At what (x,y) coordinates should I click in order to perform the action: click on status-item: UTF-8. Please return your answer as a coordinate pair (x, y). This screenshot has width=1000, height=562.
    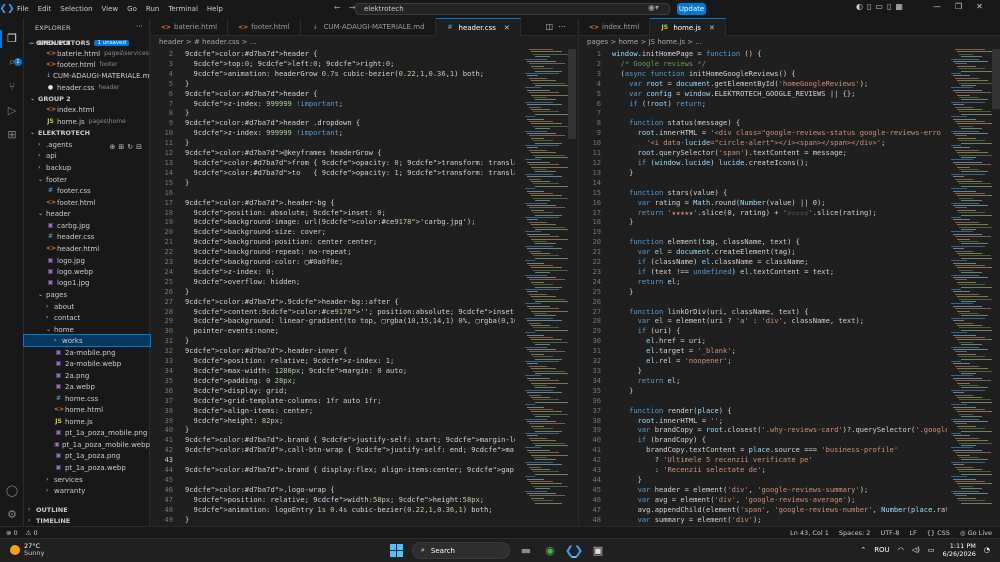
    Looking at the image, I should click on (889, 533).